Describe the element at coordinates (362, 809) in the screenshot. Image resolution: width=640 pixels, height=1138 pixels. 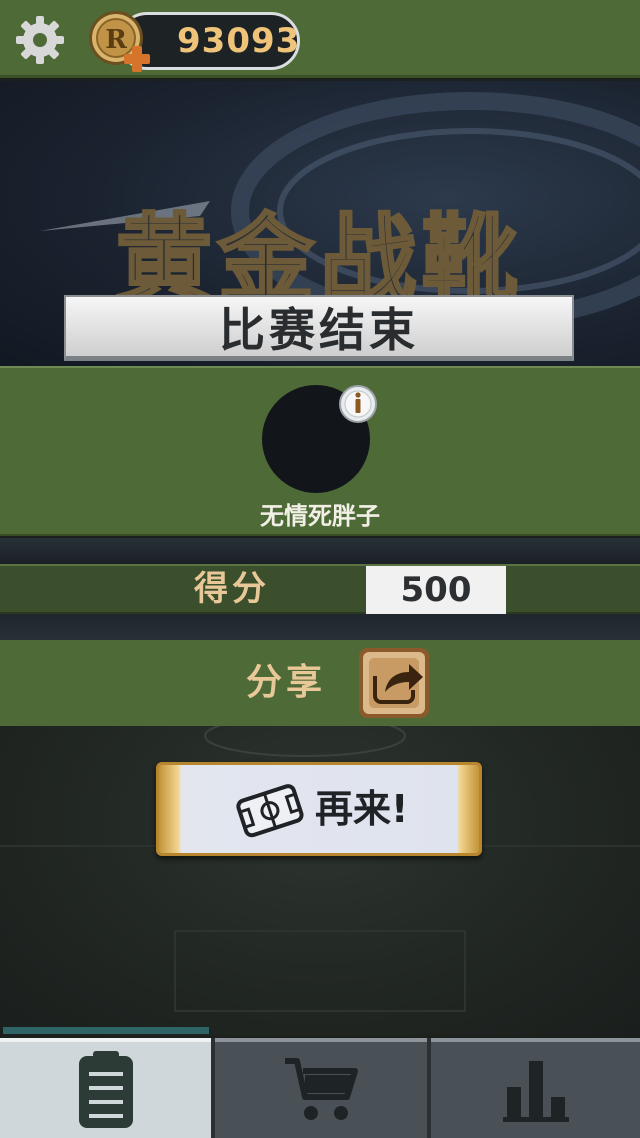
I see `replay-label: 再来!` at that location.